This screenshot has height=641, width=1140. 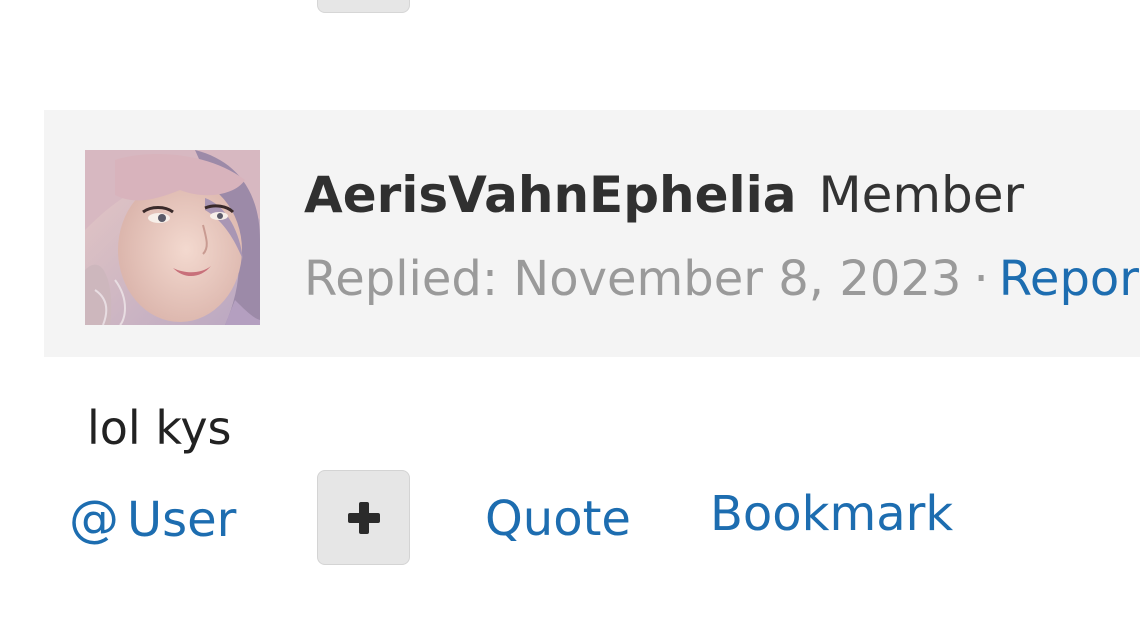 What do you see at coordinates (550, 195) in the screenshot?
I see `author-name: AerisVahnEphelia` at bounding box center [550, 195].